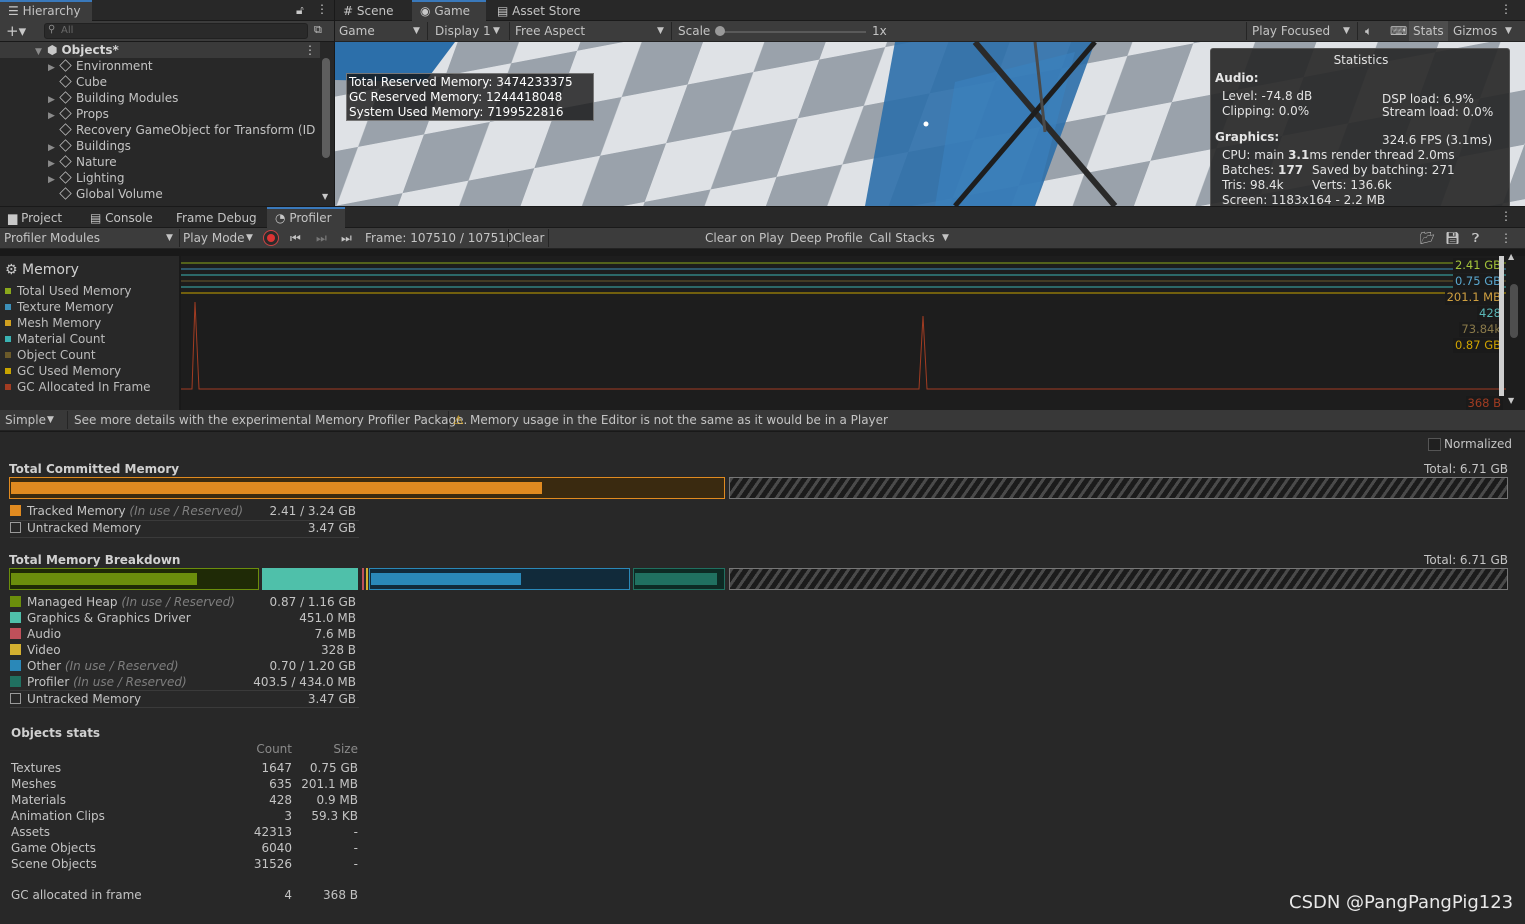 Image resolution: width=1525 pixels, height=924 pixels. Describe the element at coordinates (449, 10) in the screenshot. I see `tab-game: ◉ Game` at that location.